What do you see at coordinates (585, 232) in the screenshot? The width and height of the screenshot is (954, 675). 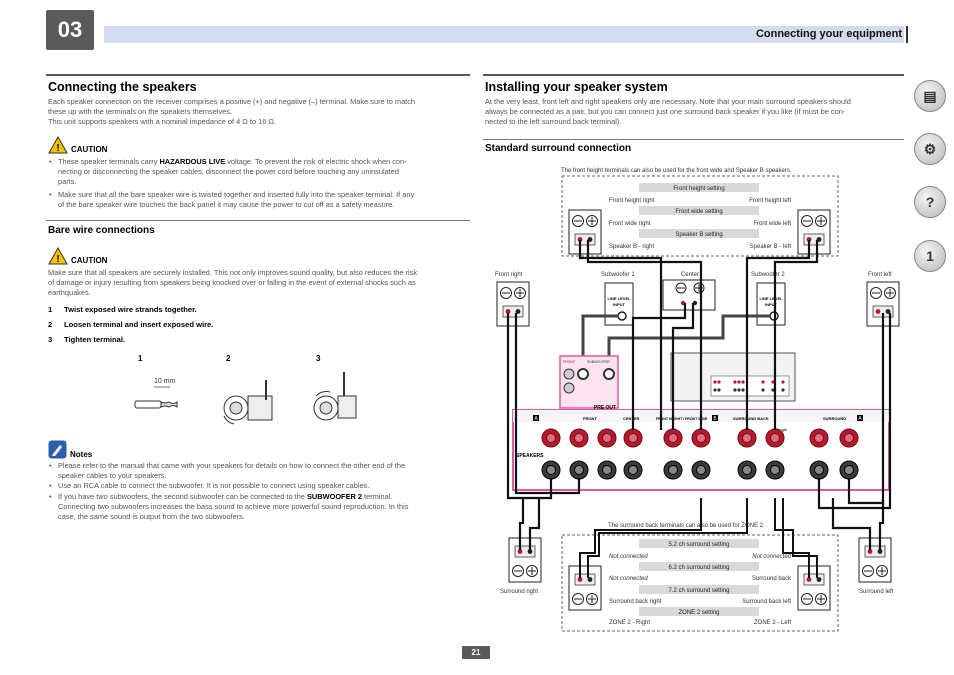 I see `front-height-right-speaker` at bounding box center [585, 232].